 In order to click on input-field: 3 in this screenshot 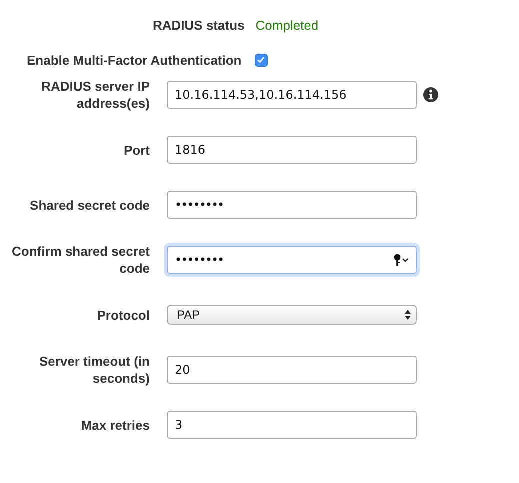, I will do `click(292, 425)`.